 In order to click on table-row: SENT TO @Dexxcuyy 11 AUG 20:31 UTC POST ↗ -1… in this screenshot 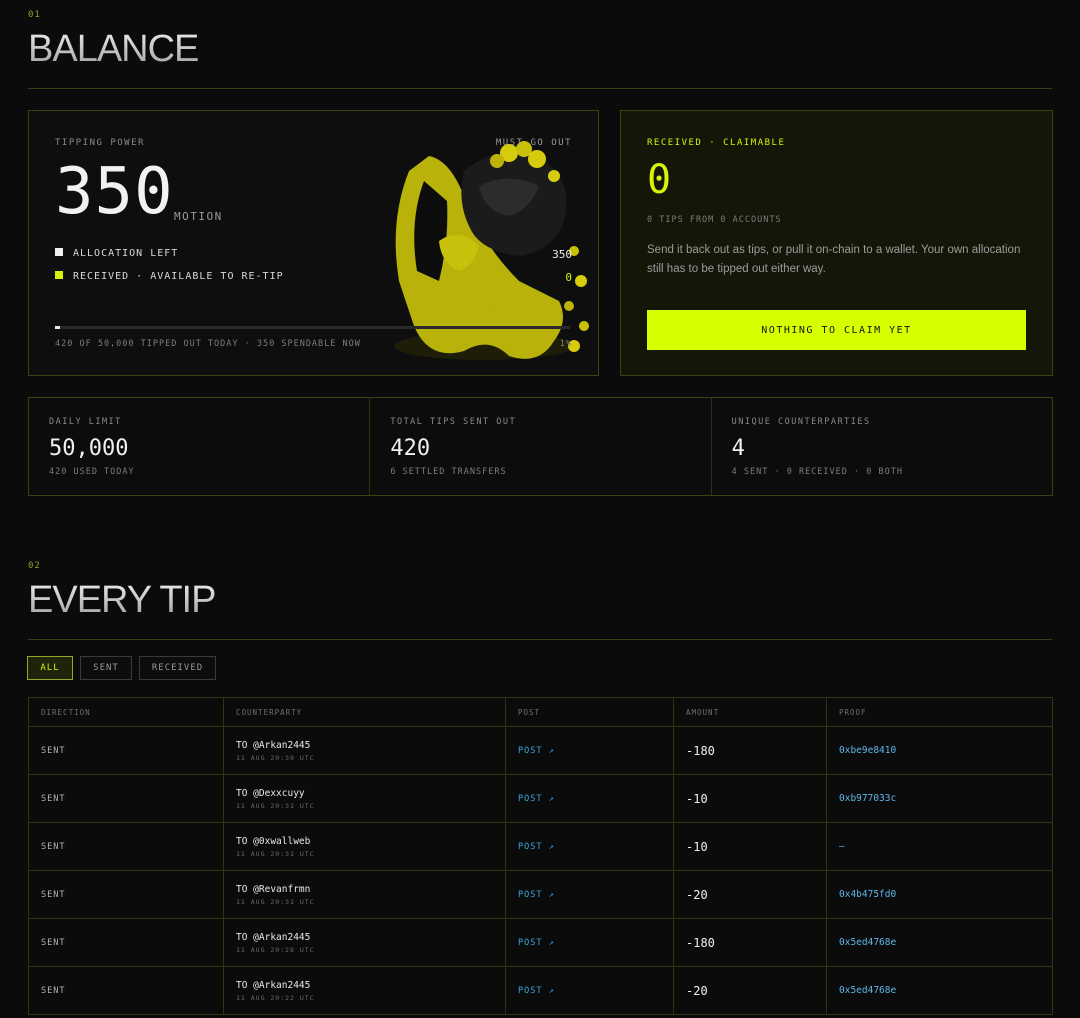, I will do `click(540, 798)`.